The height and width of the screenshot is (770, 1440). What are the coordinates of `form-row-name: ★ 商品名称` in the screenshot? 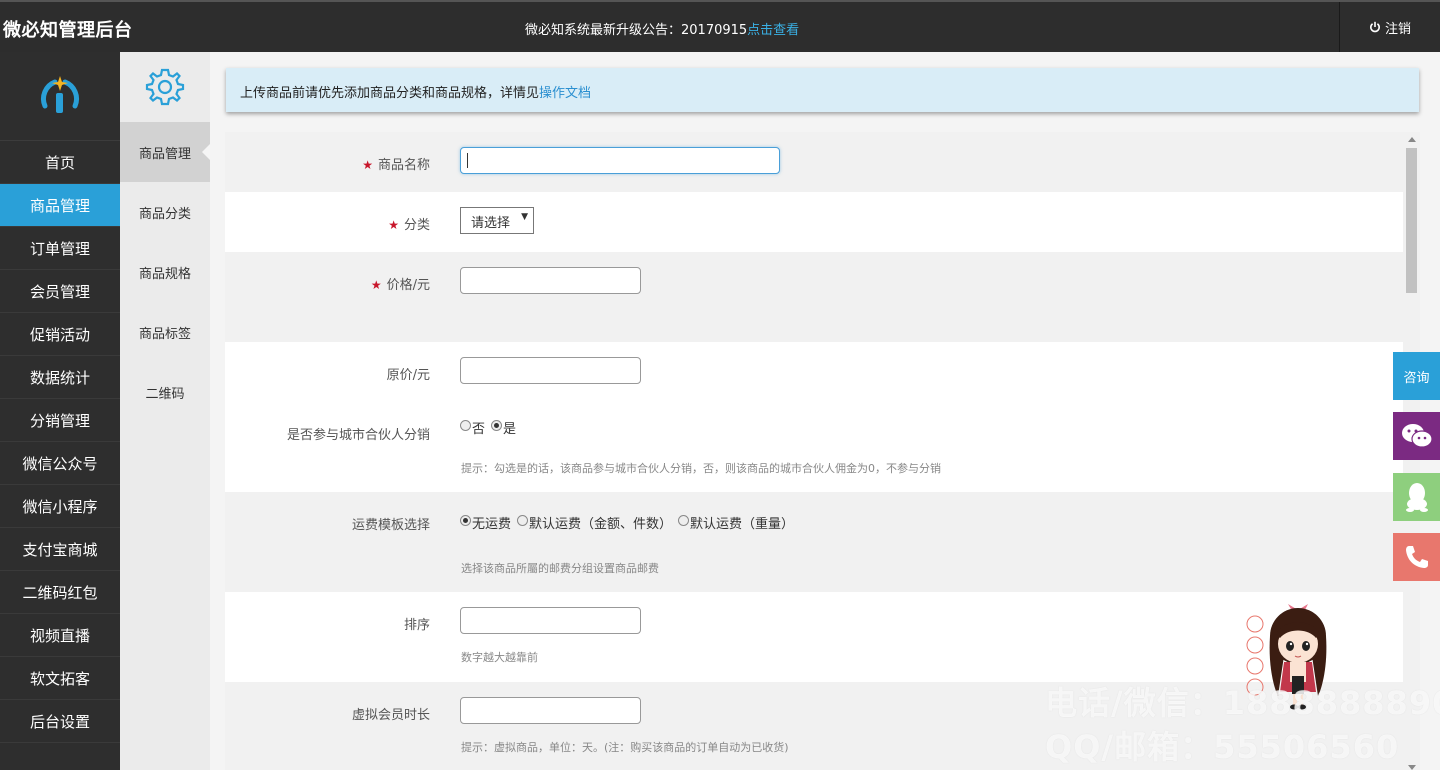 It's located at (814, 162).